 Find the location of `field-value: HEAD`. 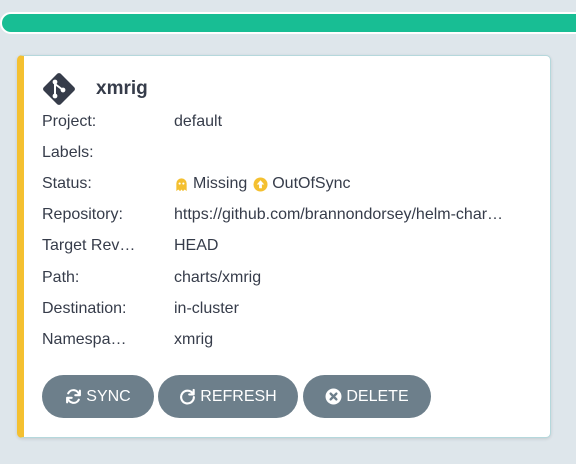

field-value: HEAD is located at coordinates (196, 245).